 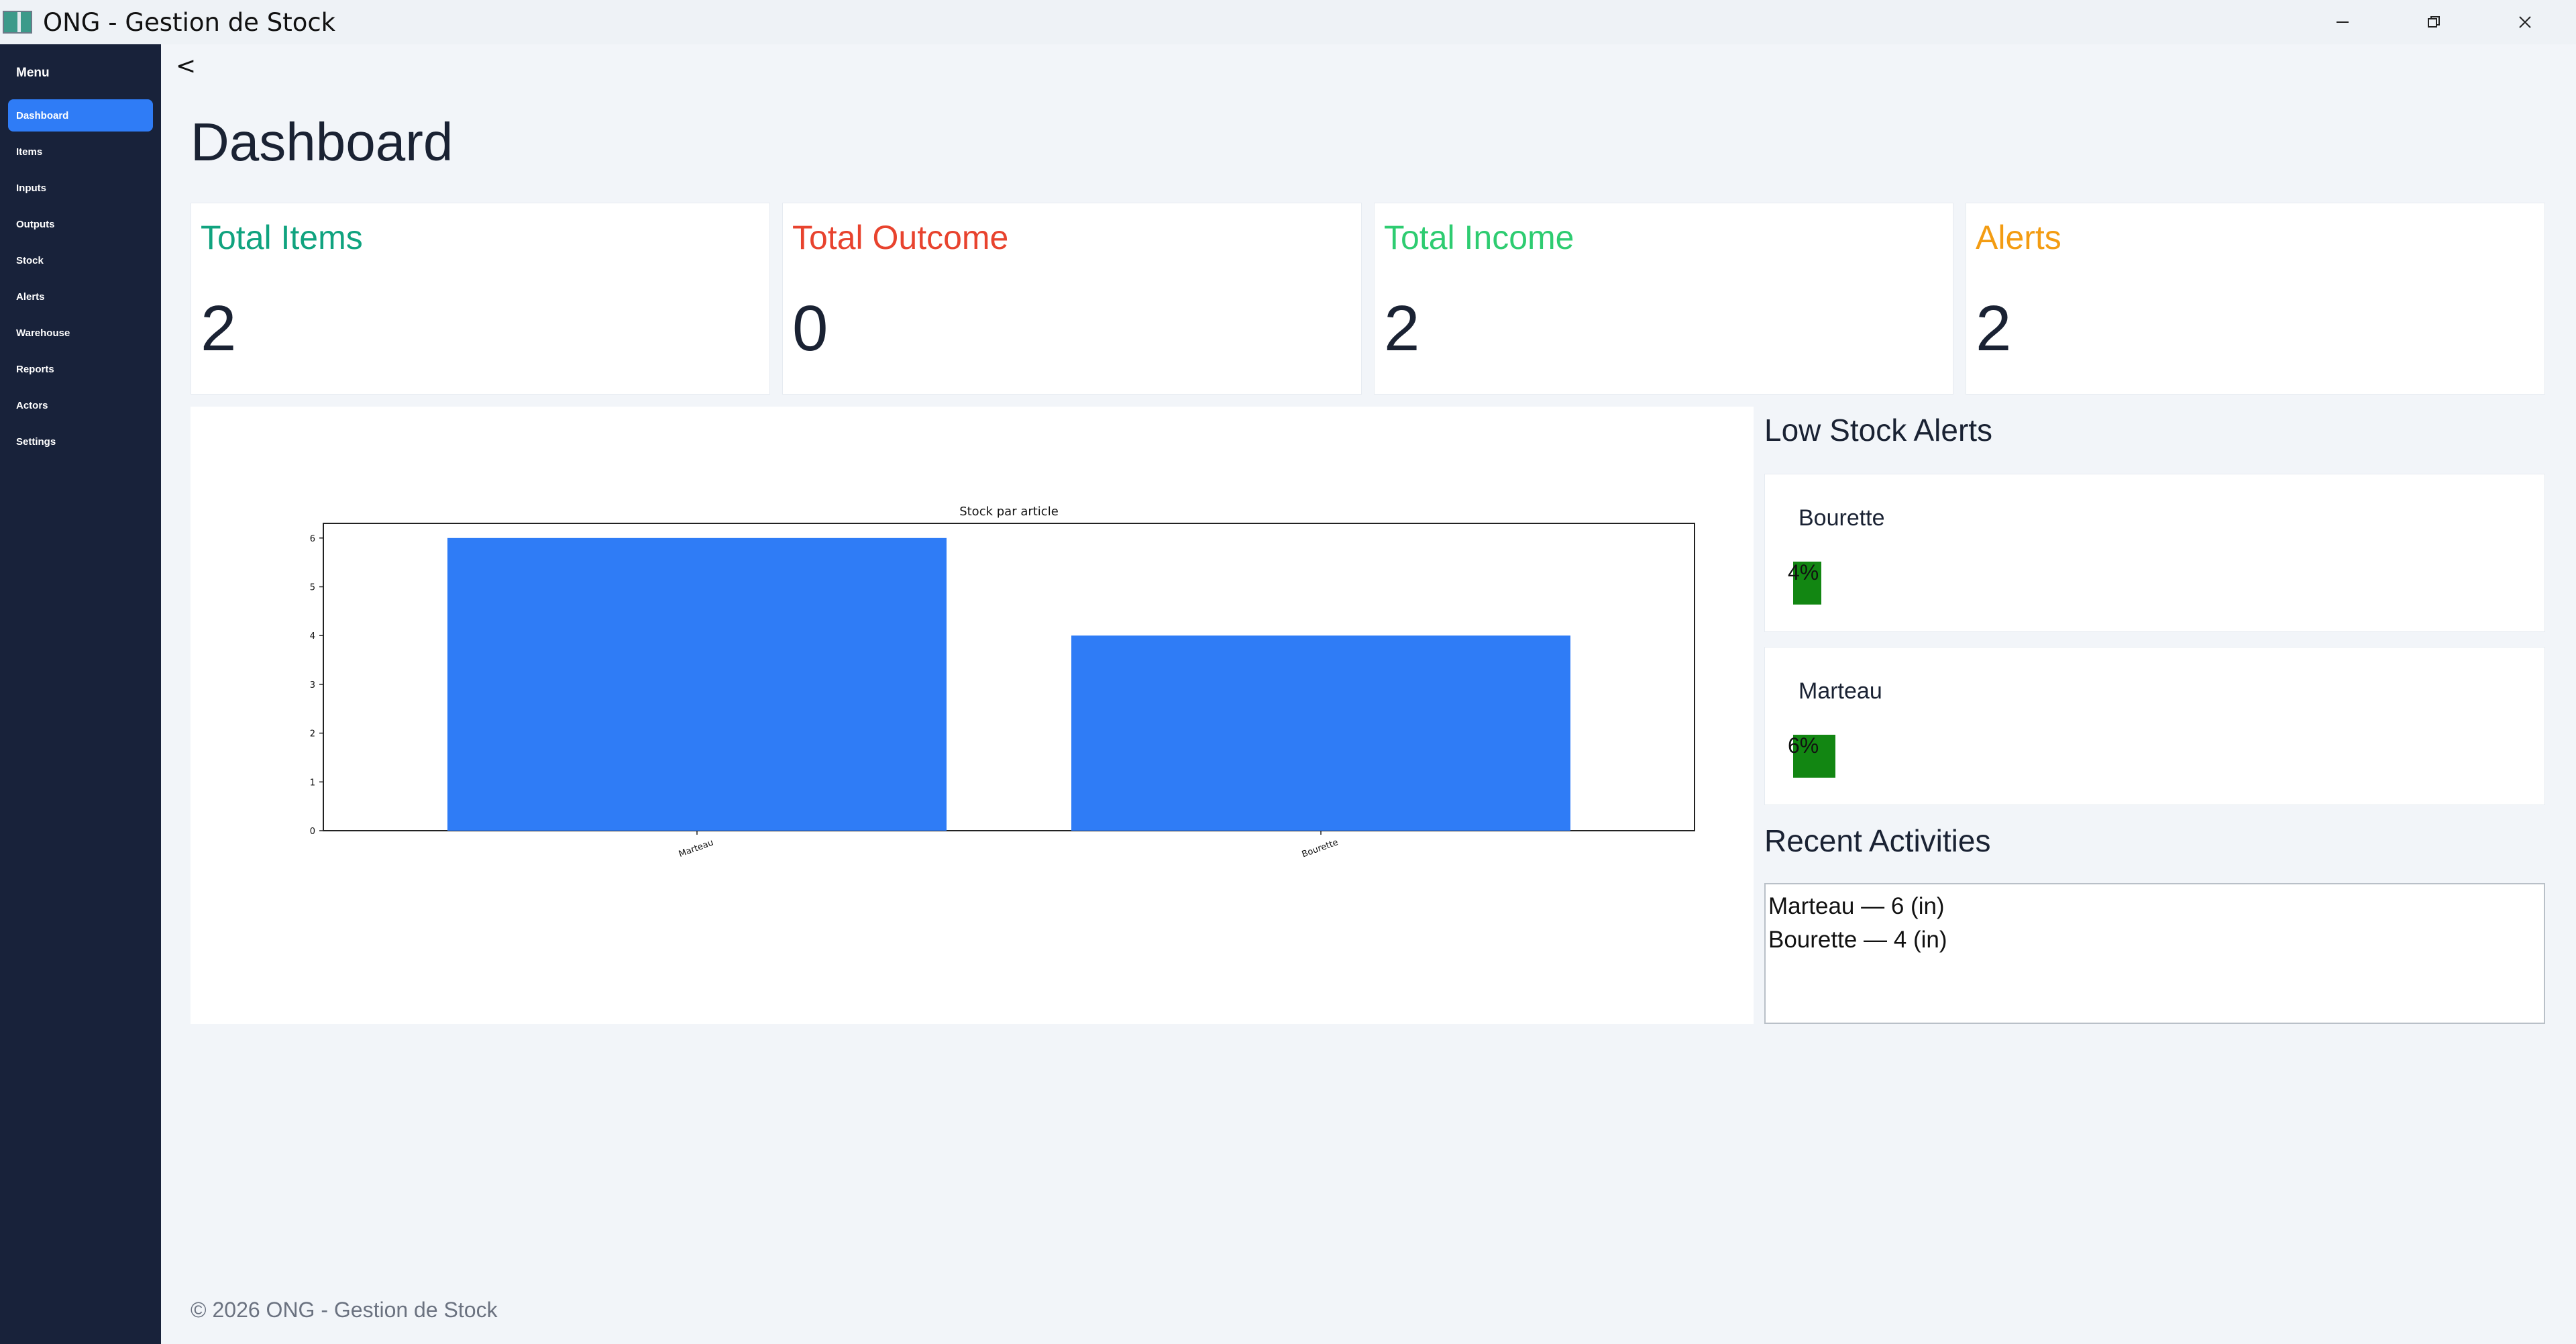 I want to click on low-stock-card-marteau: Marteau 6%, so click(x=2154, y=726).